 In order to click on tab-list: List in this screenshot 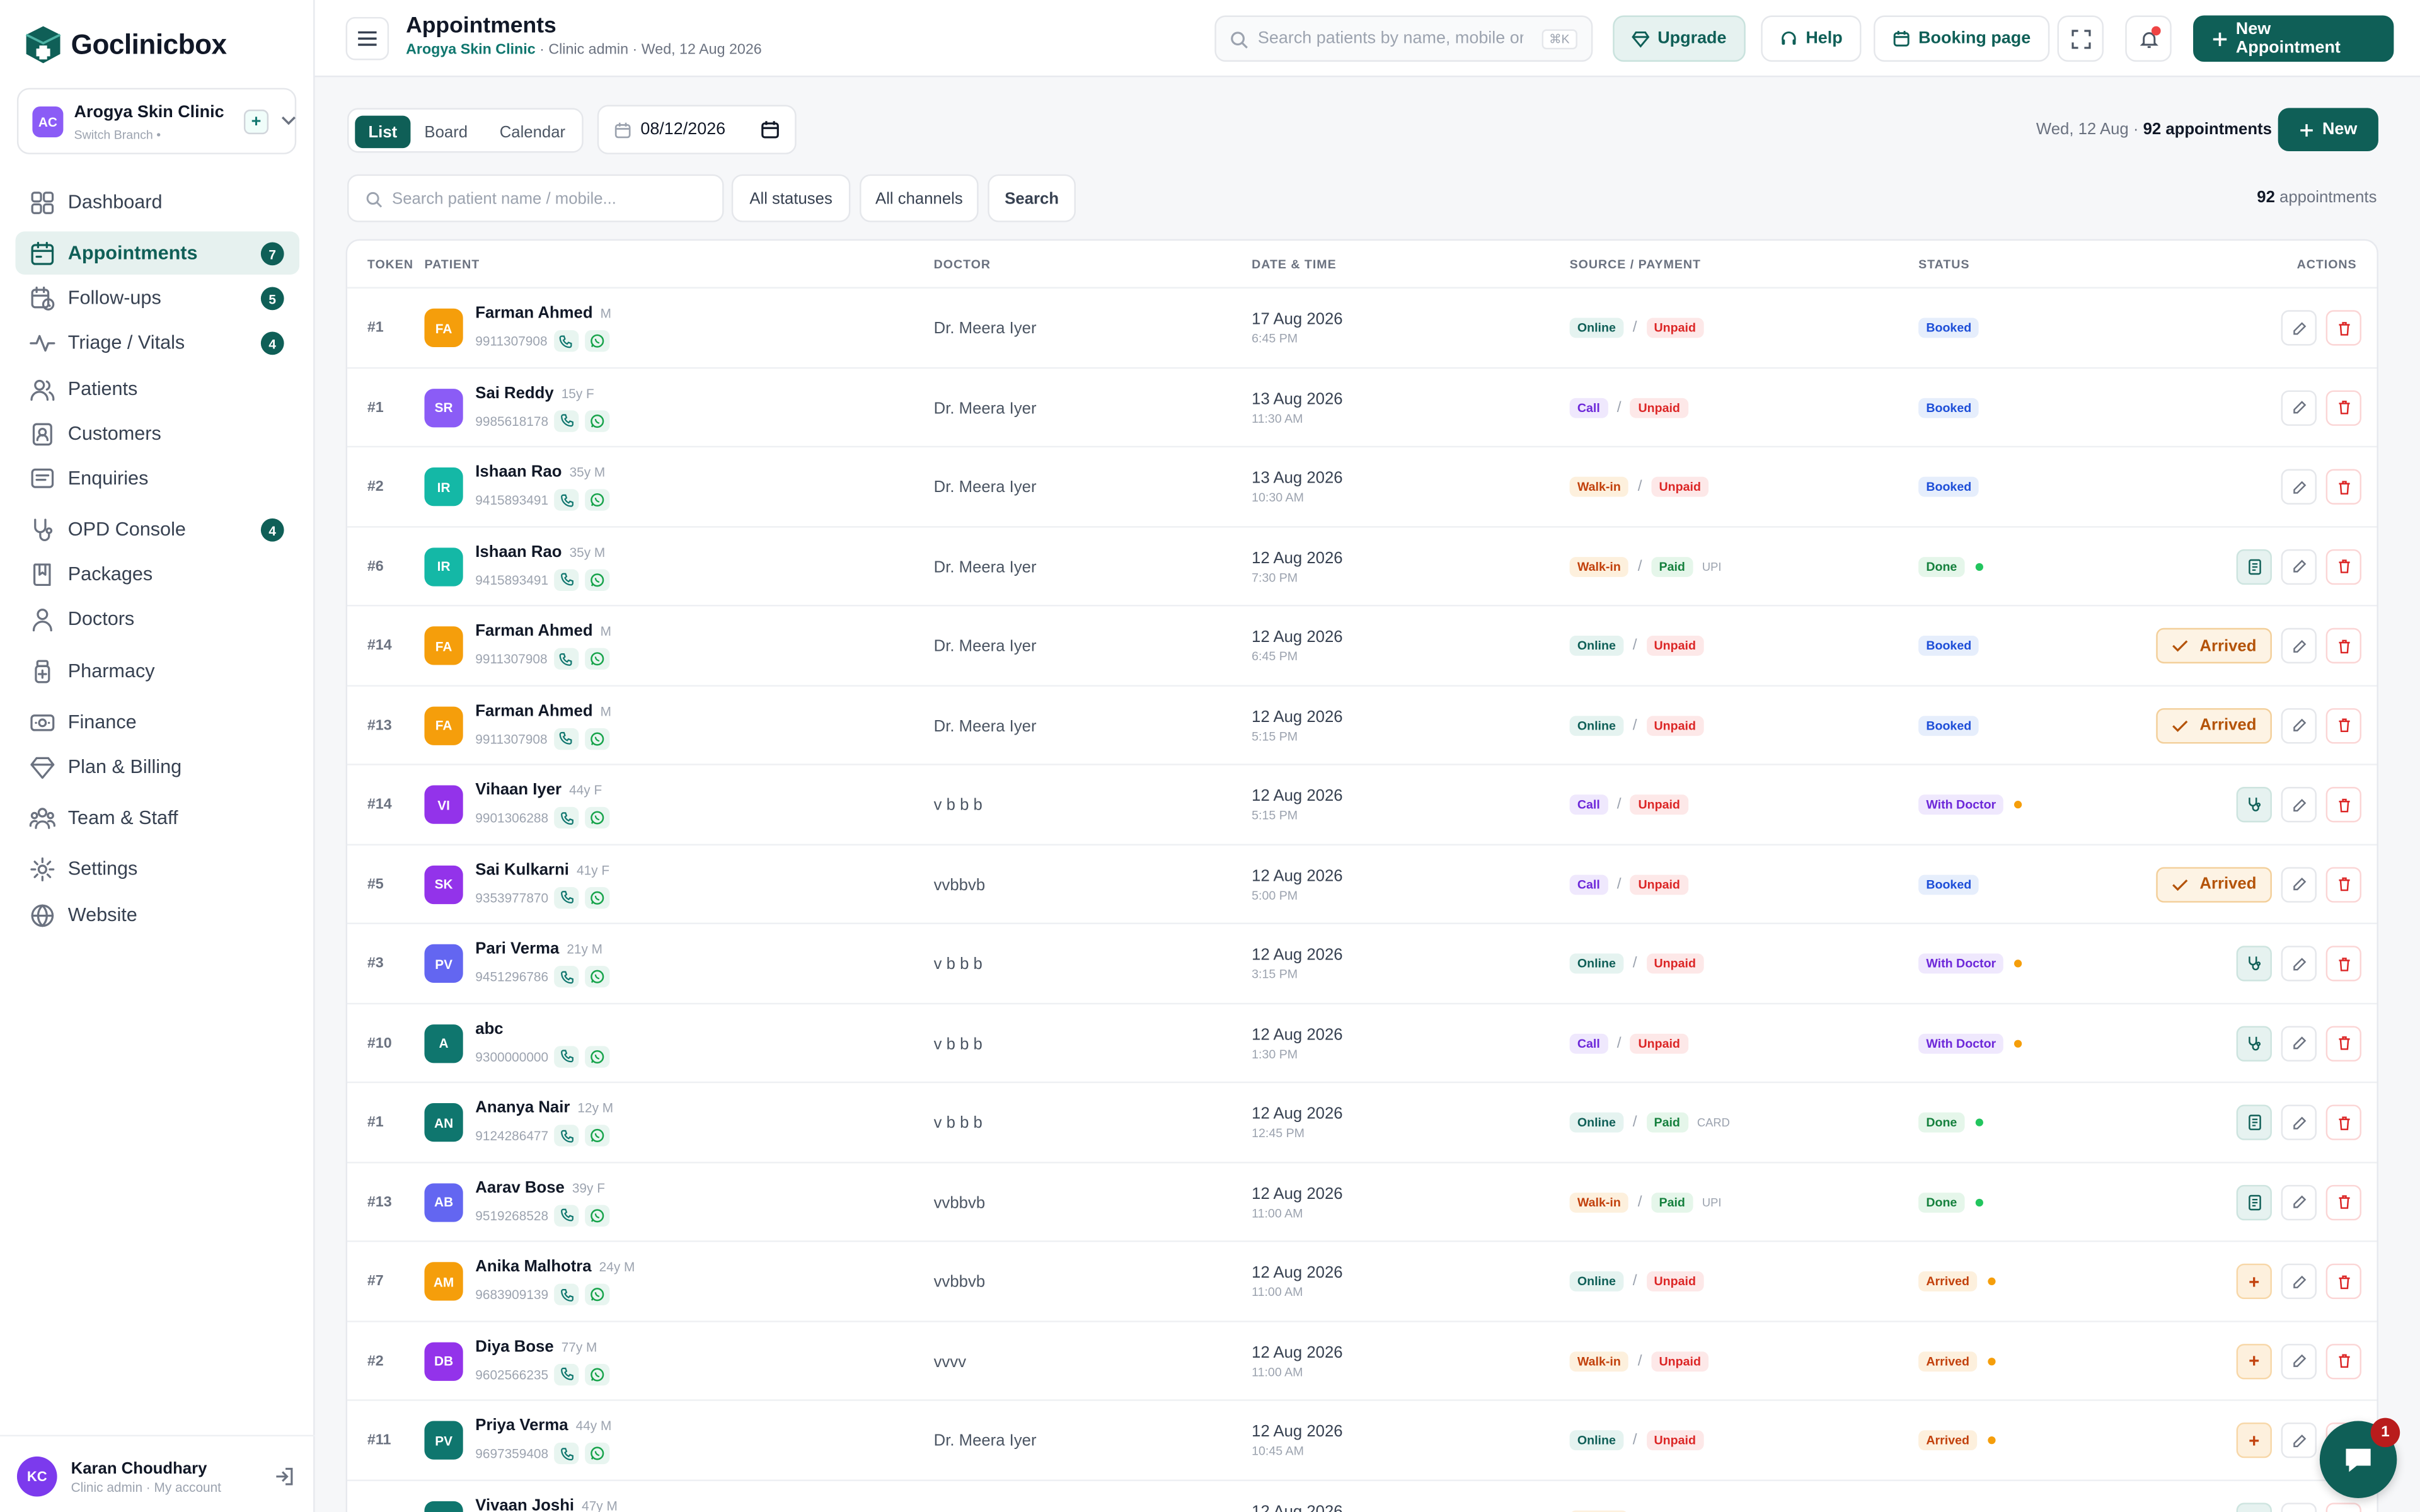, I will do `click(383, 132)`.